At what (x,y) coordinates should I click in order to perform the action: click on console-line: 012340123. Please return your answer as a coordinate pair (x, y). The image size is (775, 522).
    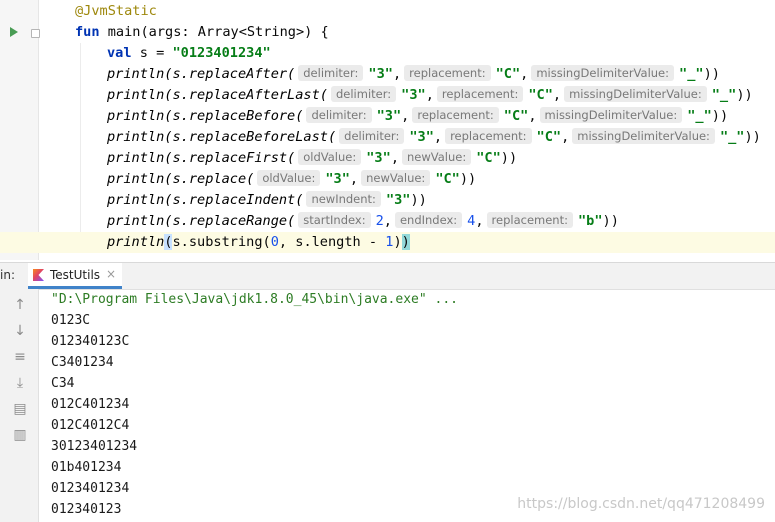
    Looking at the image, I should click on (86, 509).